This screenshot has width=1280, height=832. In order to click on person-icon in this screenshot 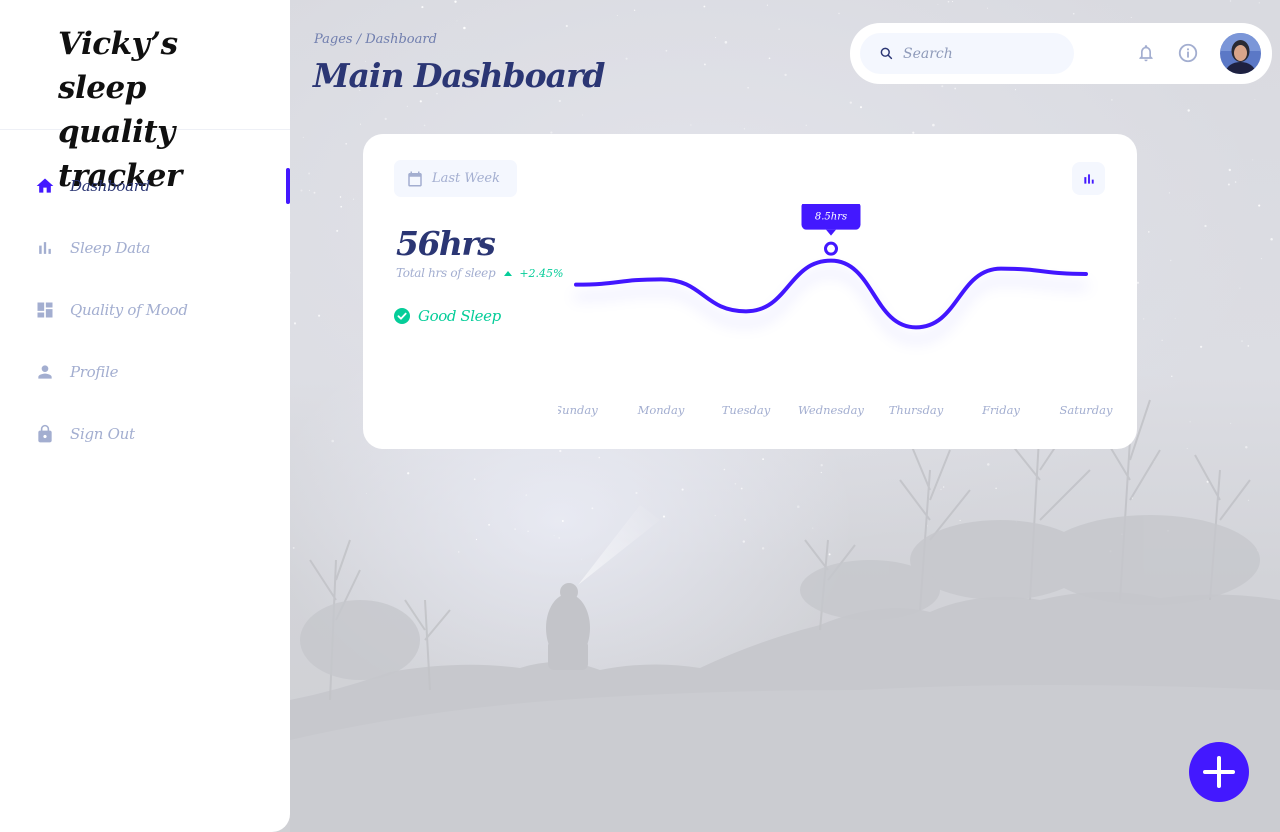, I will do `click(45, 372)`.